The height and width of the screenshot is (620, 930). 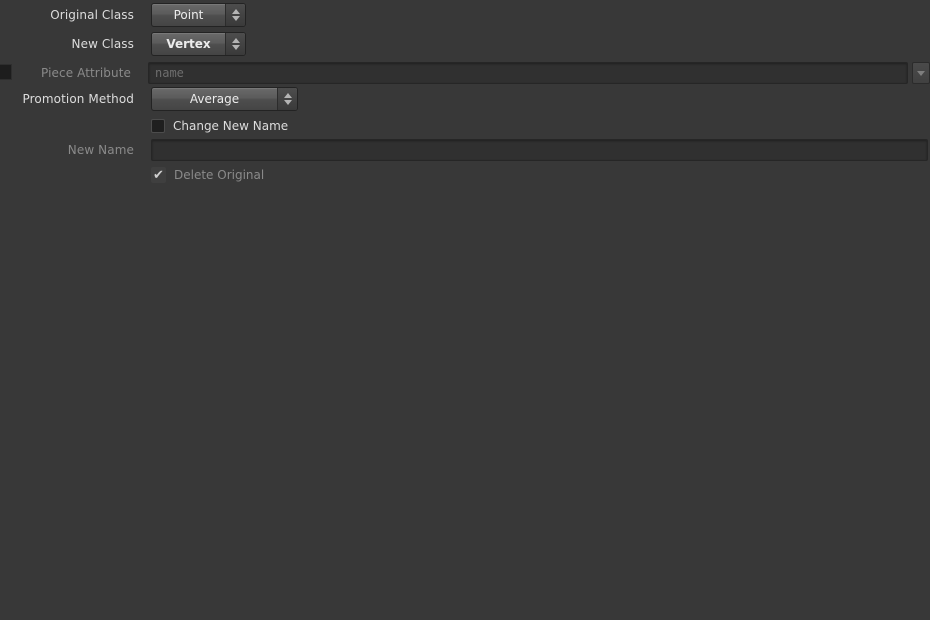 I want to click on piece-attribute-placeholder: name, so click(x=169, y=73).